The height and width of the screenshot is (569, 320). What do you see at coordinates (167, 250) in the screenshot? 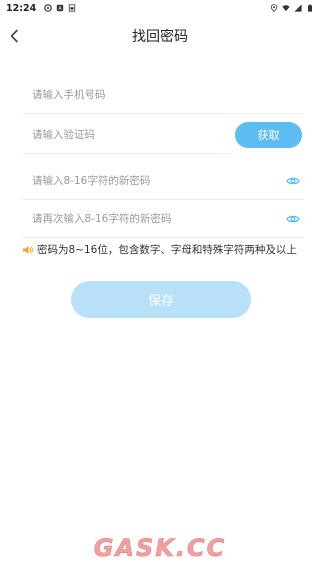
I see `hint-text: 密码为8~16位，包含数字、字母和特殊字符两种及以上` at bounding box center [167, 250].